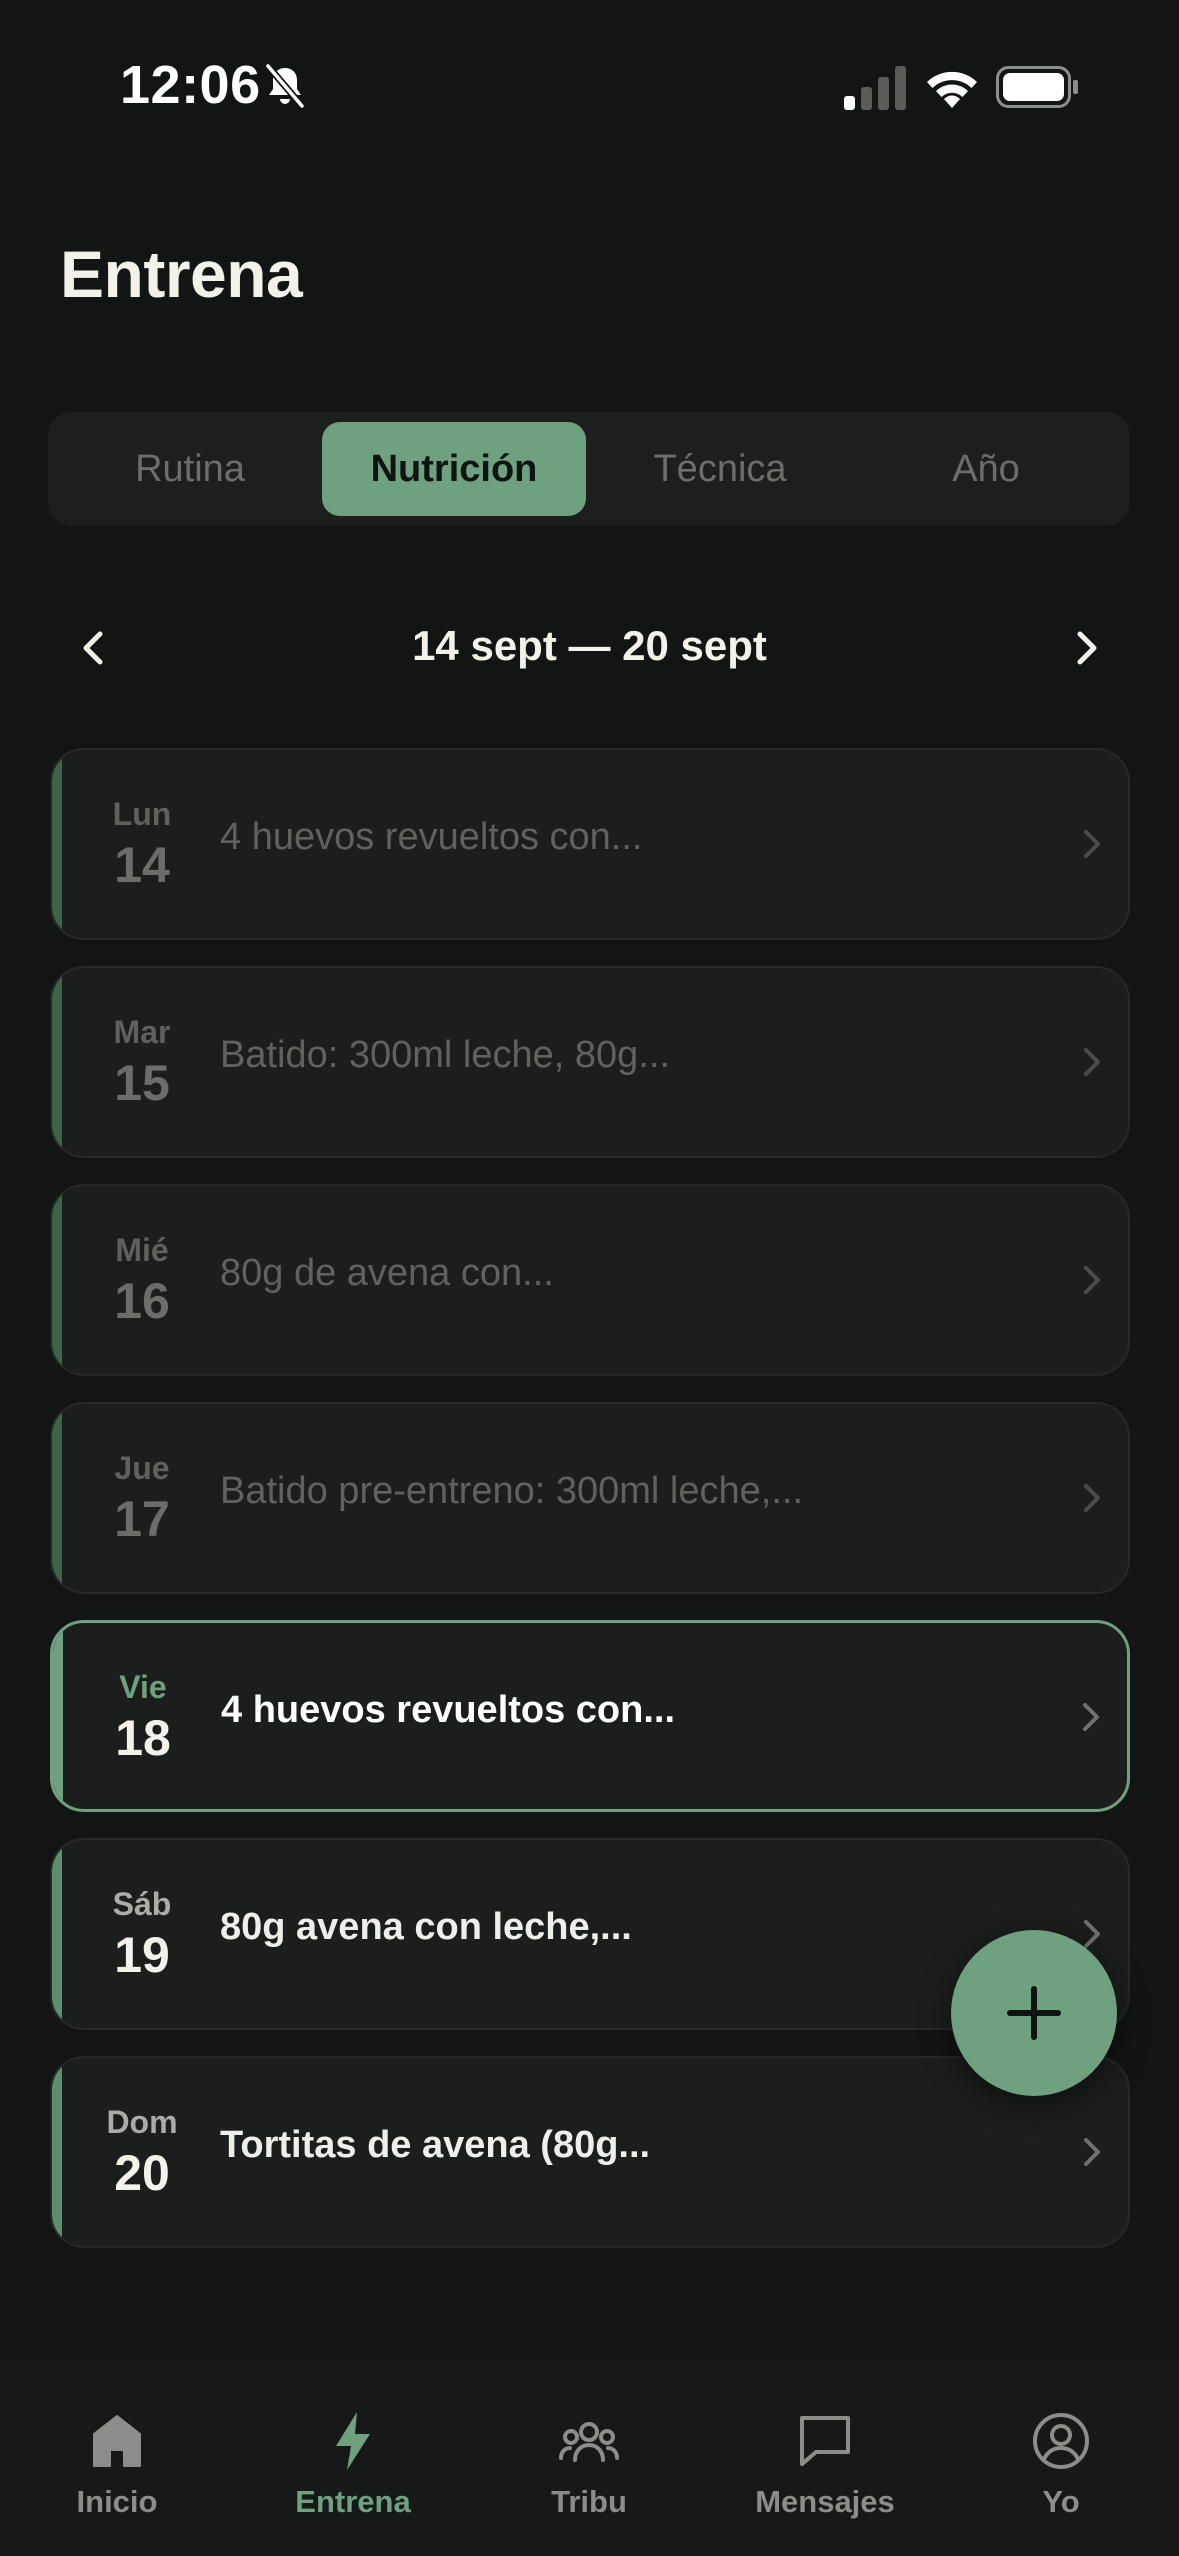 Image resolution: width=1179 pixels, height=2556 pixels. What do you see at coordinates (142, 1519) in the screenshot?
I see `day-number: 17` at bounding box center [142, 1519].